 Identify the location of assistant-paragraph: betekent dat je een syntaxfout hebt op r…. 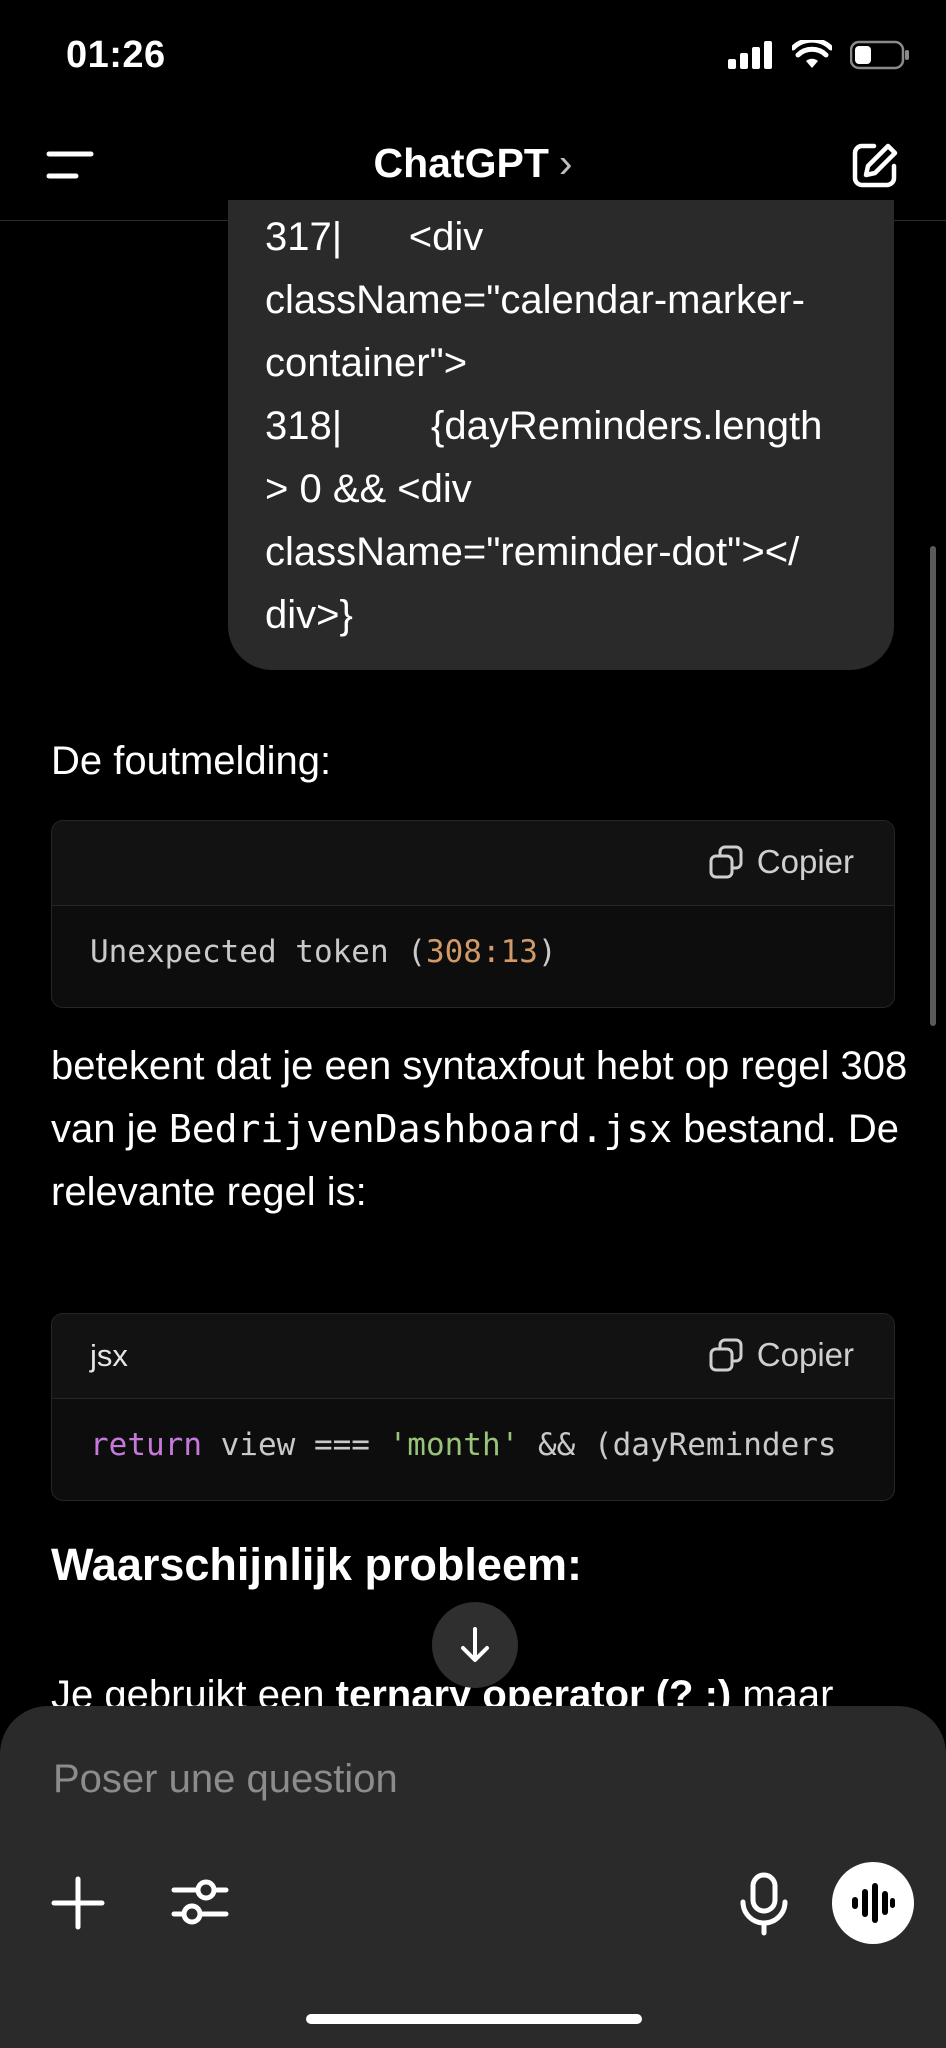
(481, 1129).